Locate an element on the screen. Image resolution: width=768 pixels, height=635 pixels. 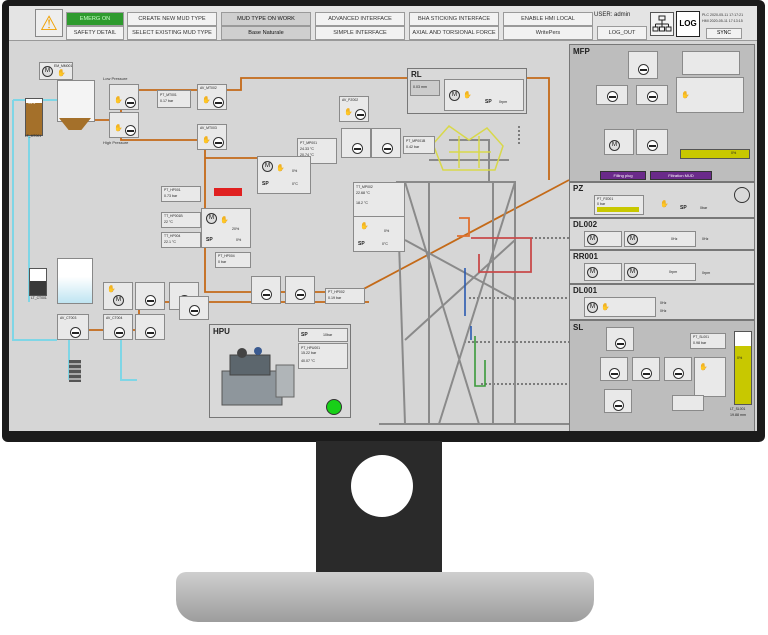
av-valve-box-2: ✋ is located at coordinates (124, 125).